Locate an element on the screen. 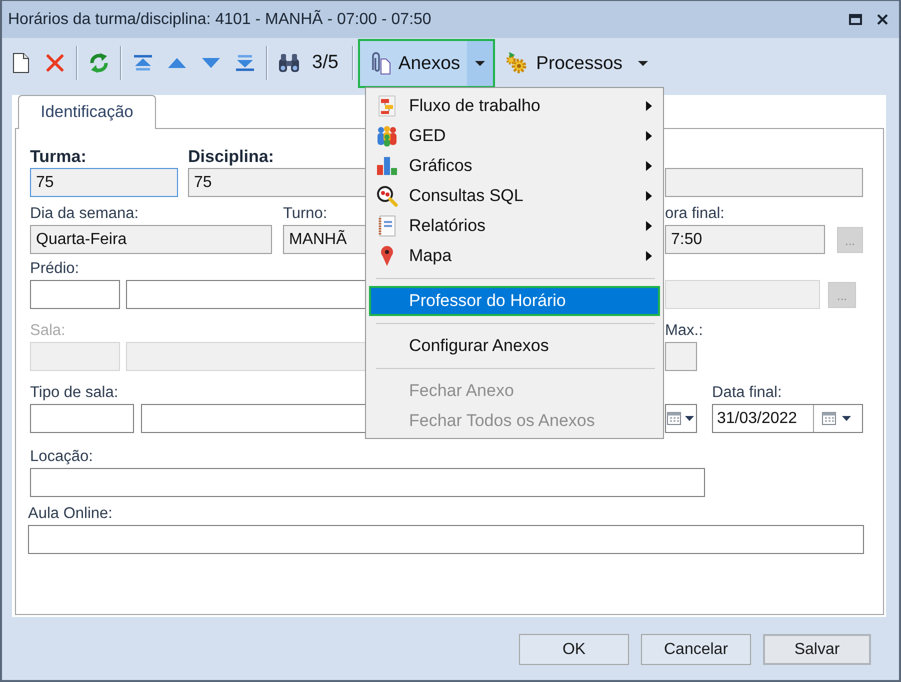  field-label: Aula Online: is located at coordinates (70, 513).